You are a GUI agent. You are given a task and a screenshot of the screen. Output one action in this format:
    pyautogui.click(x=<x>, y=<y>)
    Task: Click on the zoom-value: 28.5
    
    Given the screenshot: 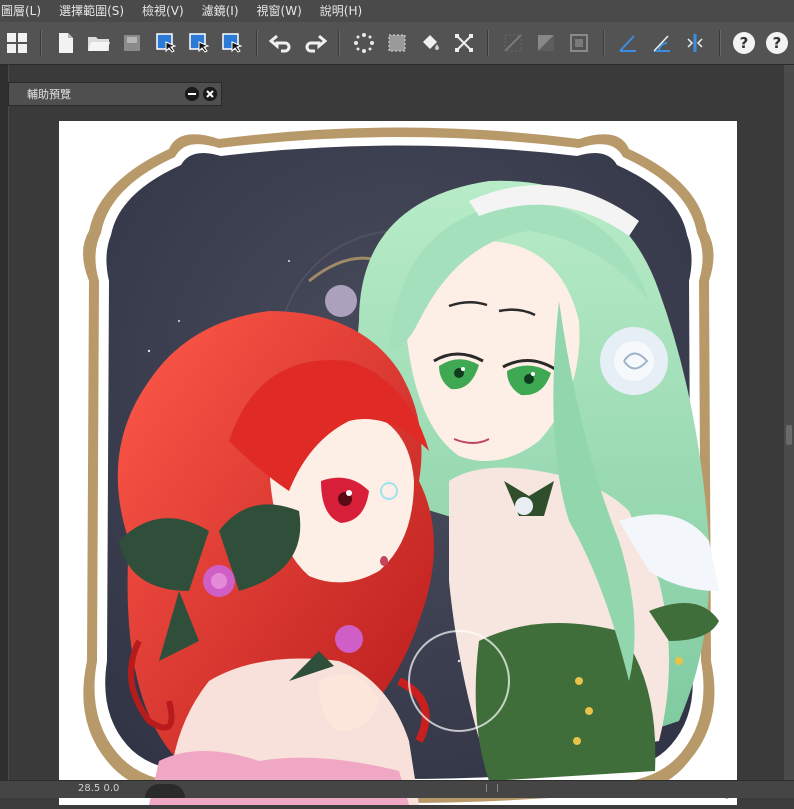 What is the action you would take?
    pyautogui.click(x=89, y=788)
    